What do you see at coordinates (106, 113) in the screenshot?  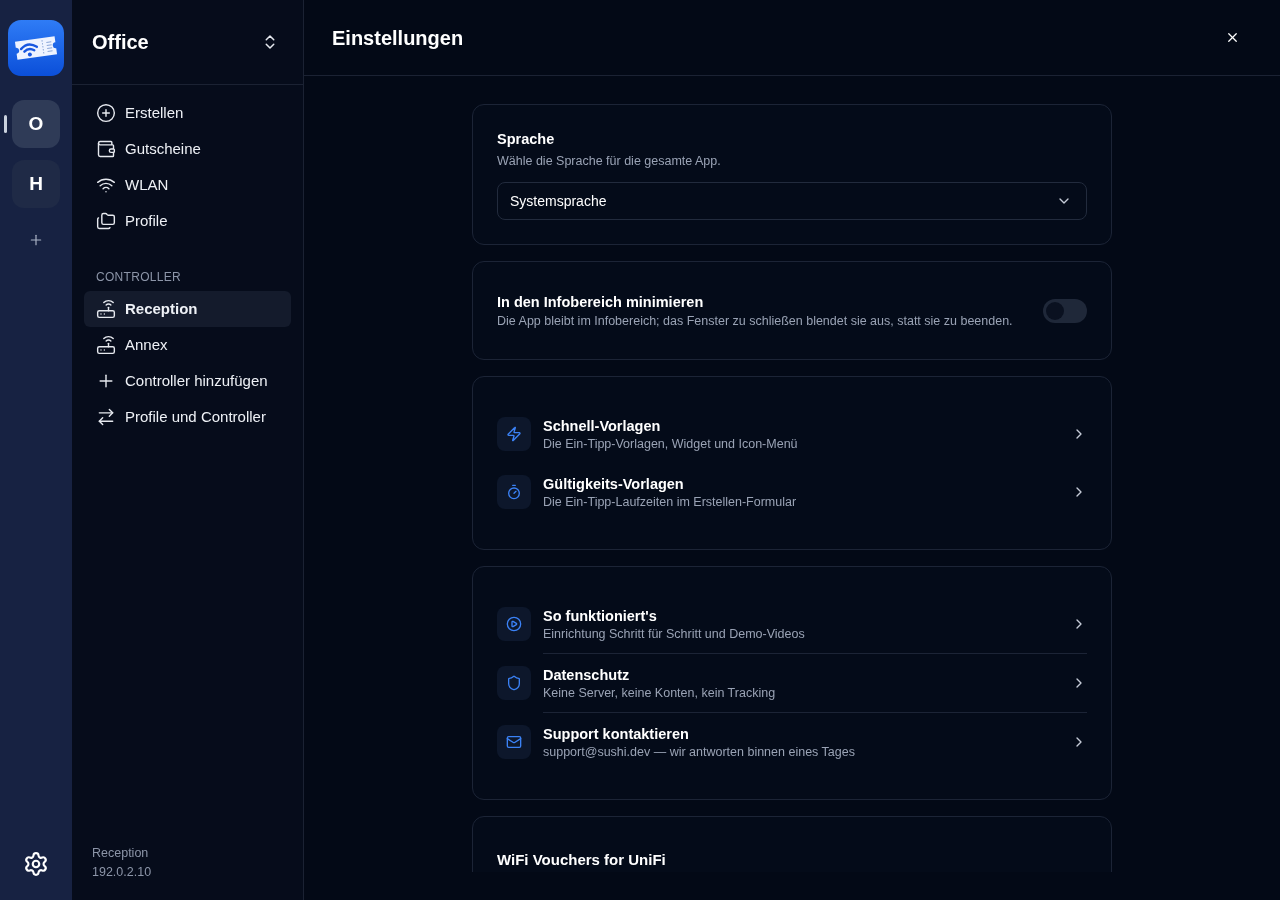 I see `plus-circle-icon` at bounding box center [106, 113].